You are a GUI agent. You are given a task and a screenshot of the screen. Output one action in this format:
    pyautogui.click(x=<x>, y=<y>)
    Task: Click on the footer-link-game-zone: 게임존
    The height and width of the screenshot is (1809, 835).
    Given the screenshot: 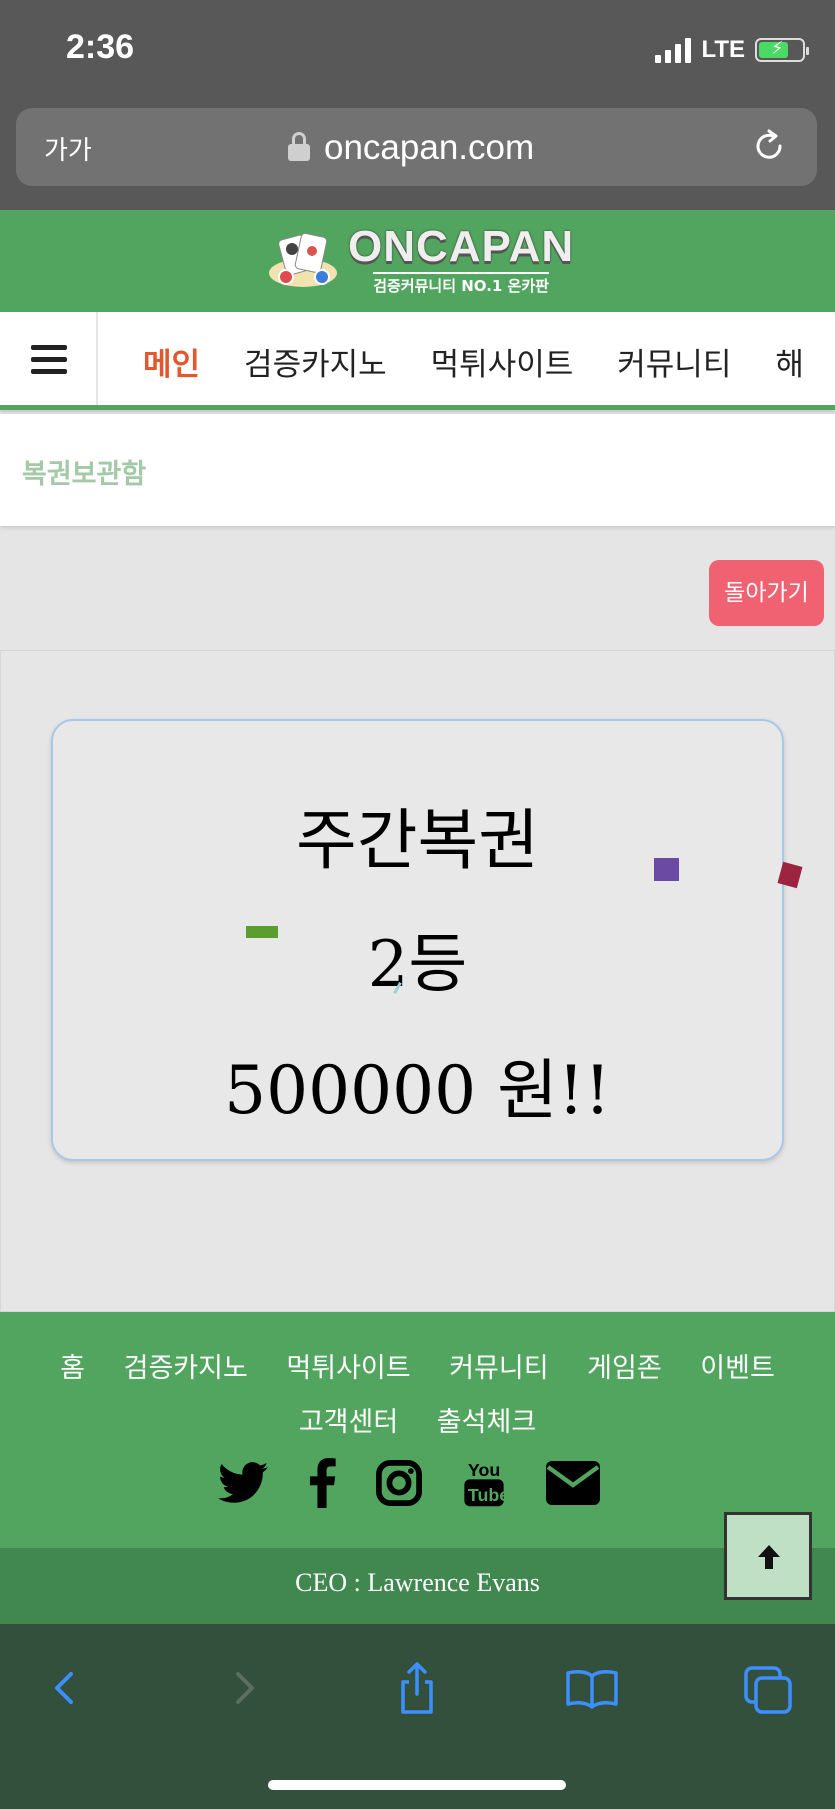 What is the action you would take?
    pyautogui.click(x=624, y=1368)
    